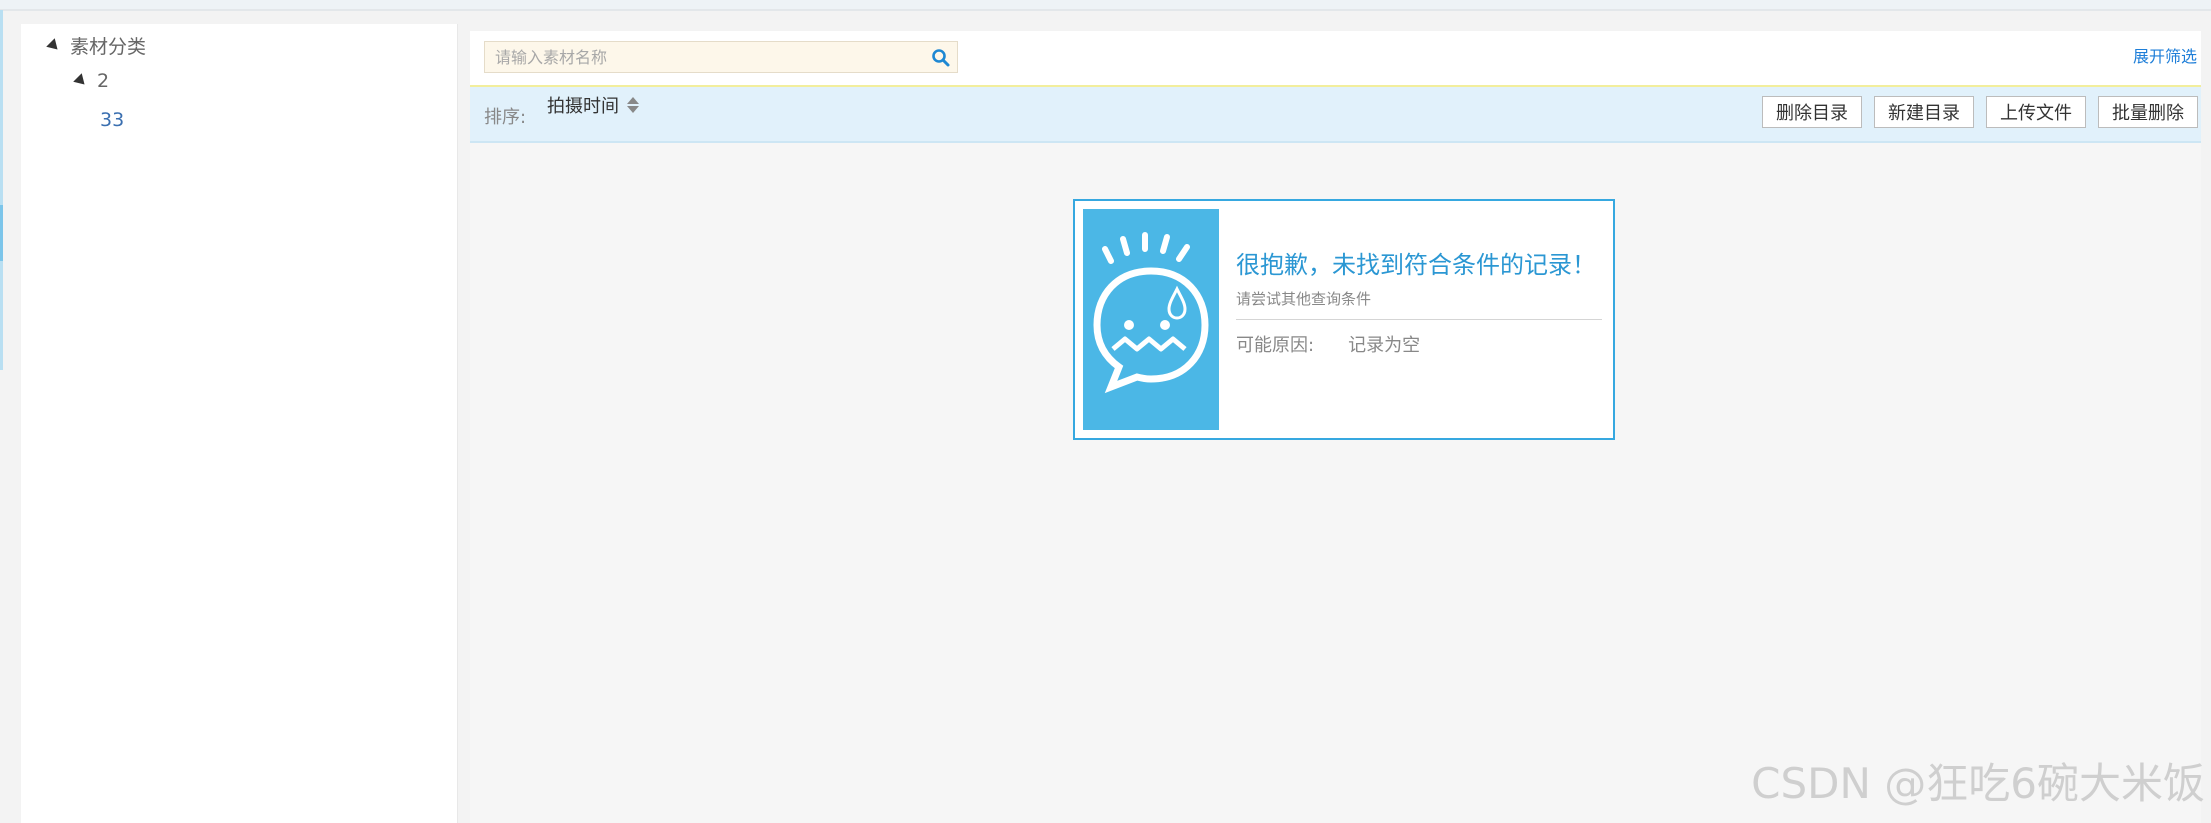 This screenshot has height=823, width=2211. What do you see at coordinates (1416, 265) in the screenshot?
I see `empty-state-title: 很抱歉，未找到符合条件的记录！` at bounding box center [1416, 265].